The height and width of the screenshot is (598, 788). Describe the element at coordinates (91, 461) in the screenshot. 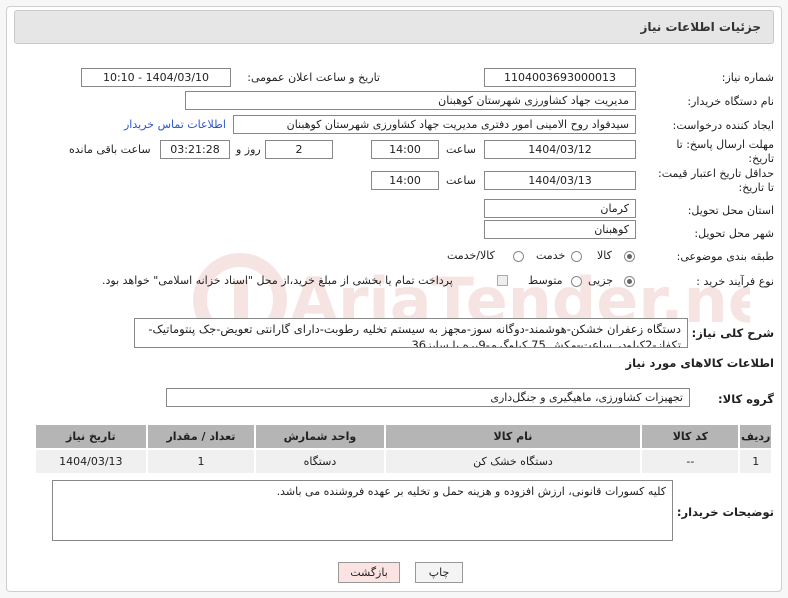

I see `cell-date: 1404/03/13` at that location.